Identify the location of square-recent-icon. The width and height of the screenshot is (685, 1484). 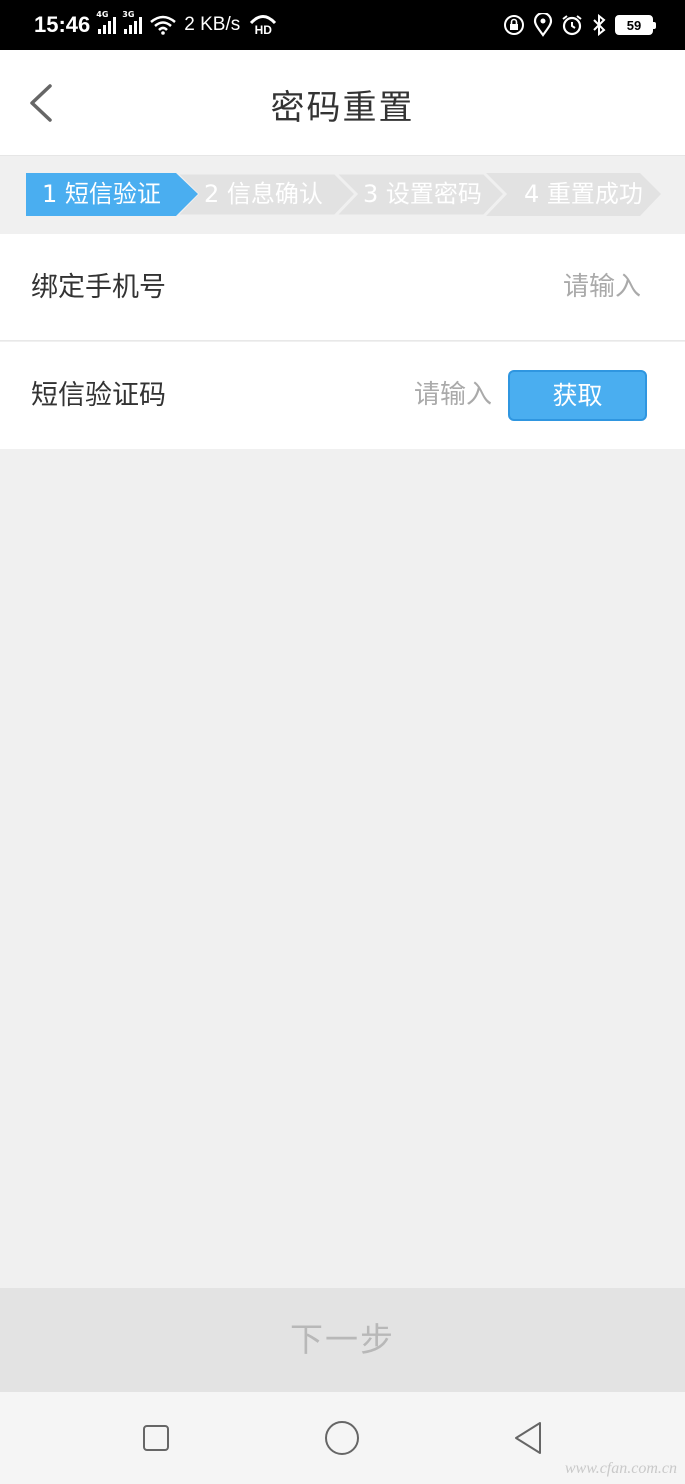
(156, 1438).